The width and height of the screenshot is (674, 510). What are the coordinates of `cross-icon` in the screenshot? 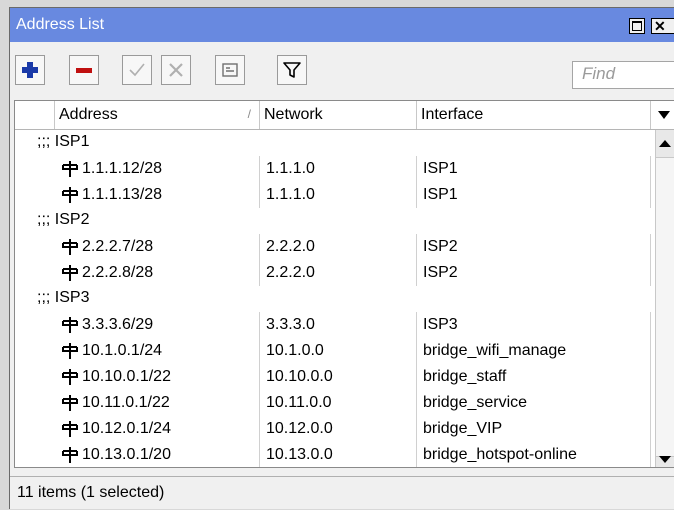 It's located at (176, 70).